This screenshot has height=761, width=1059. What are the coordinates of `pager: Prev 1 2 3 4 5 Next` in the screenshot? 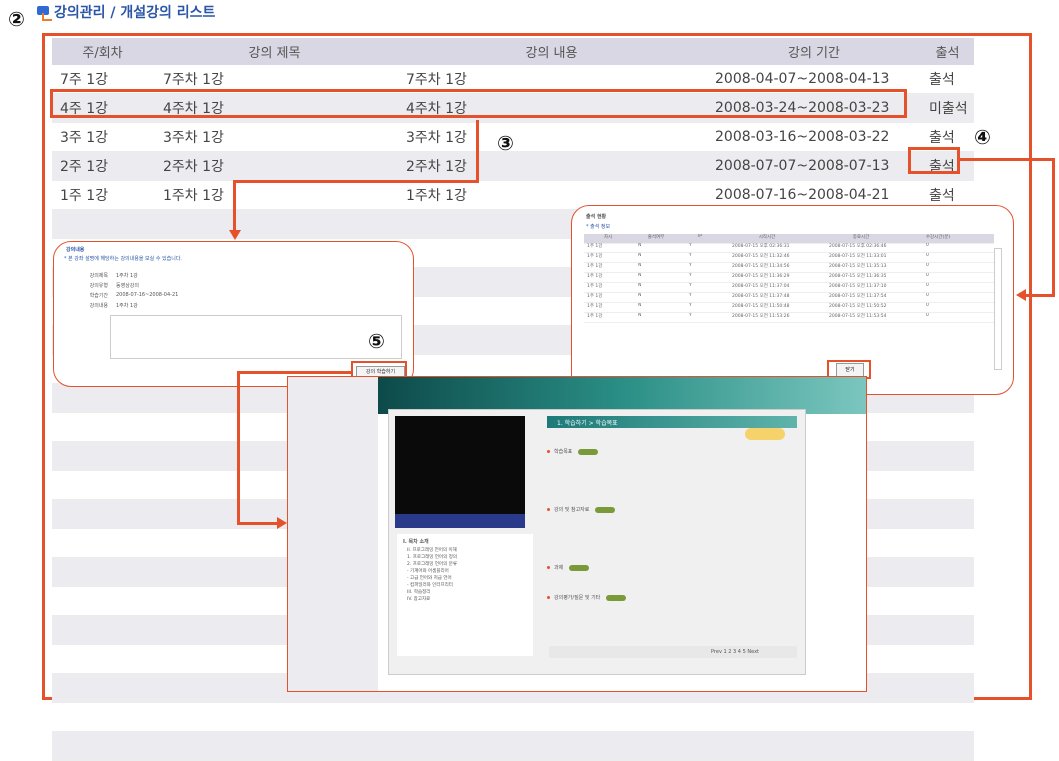 It's located at (735, 652).